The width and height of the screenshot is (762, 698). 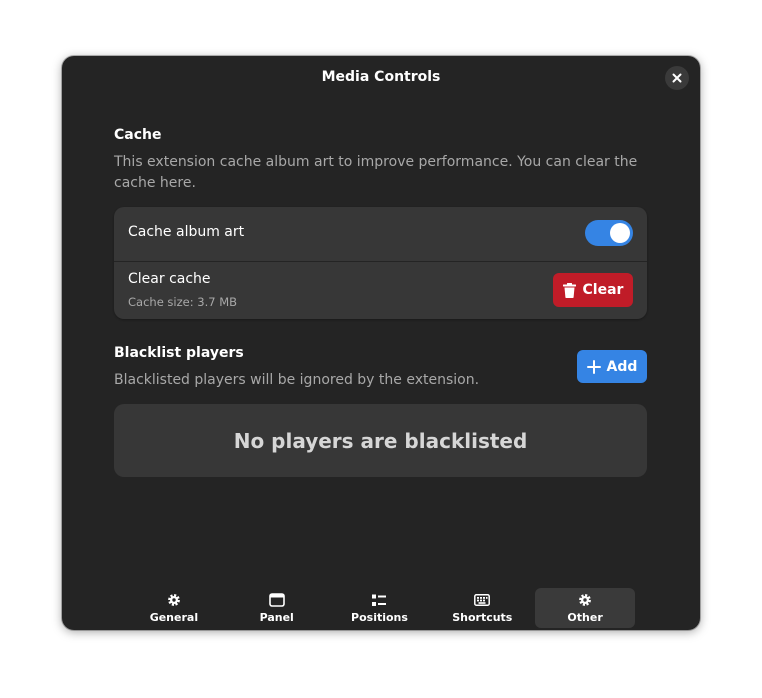 What do you see at coordinates (622, 366) in the screenshot?
I see `add-button-label: Add` at bounding box center [622, 366].